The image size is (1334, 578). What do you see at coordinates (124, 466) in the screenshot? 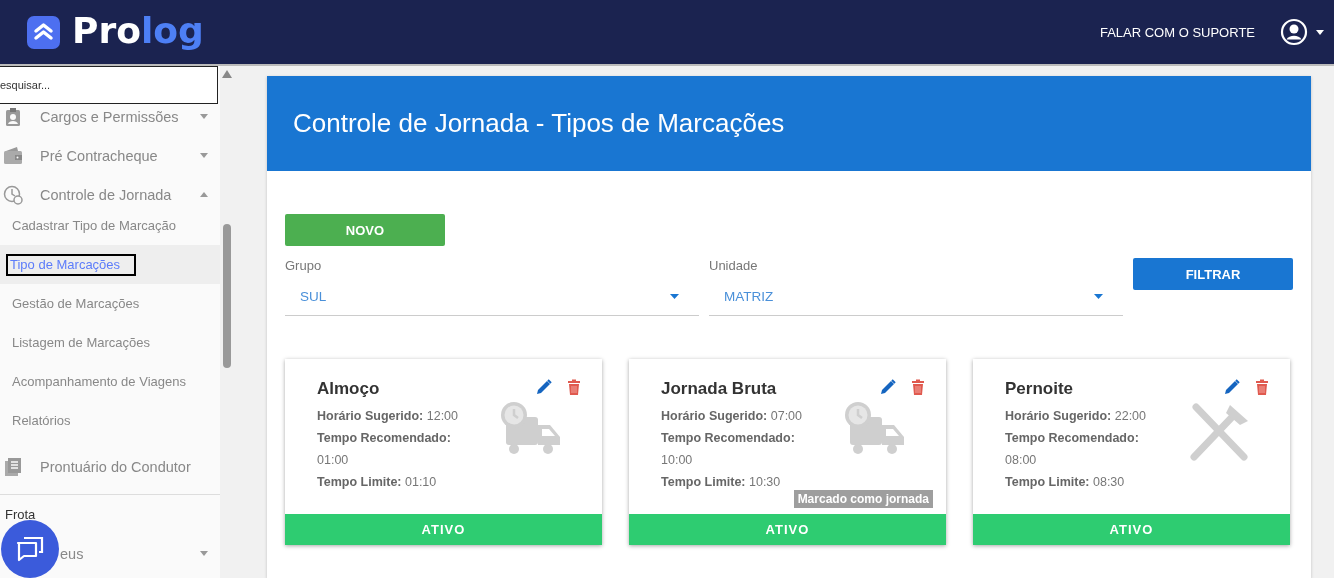
I see `menu-item: Prontuário do Condutor` at bounding box center [124, 466].